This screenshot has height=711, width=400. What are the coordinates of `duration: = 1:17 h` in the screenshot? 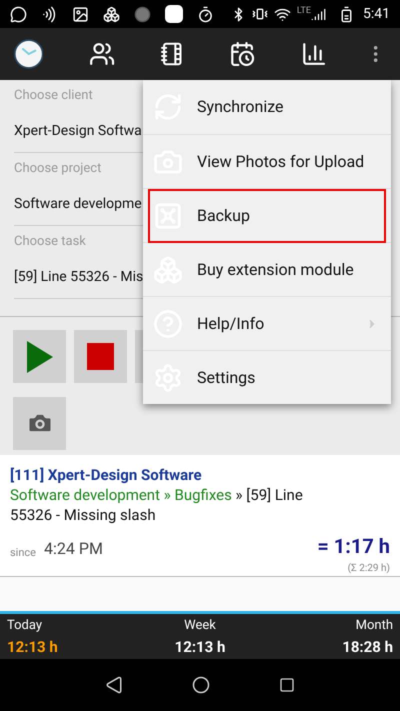 It's located at (353, 546).